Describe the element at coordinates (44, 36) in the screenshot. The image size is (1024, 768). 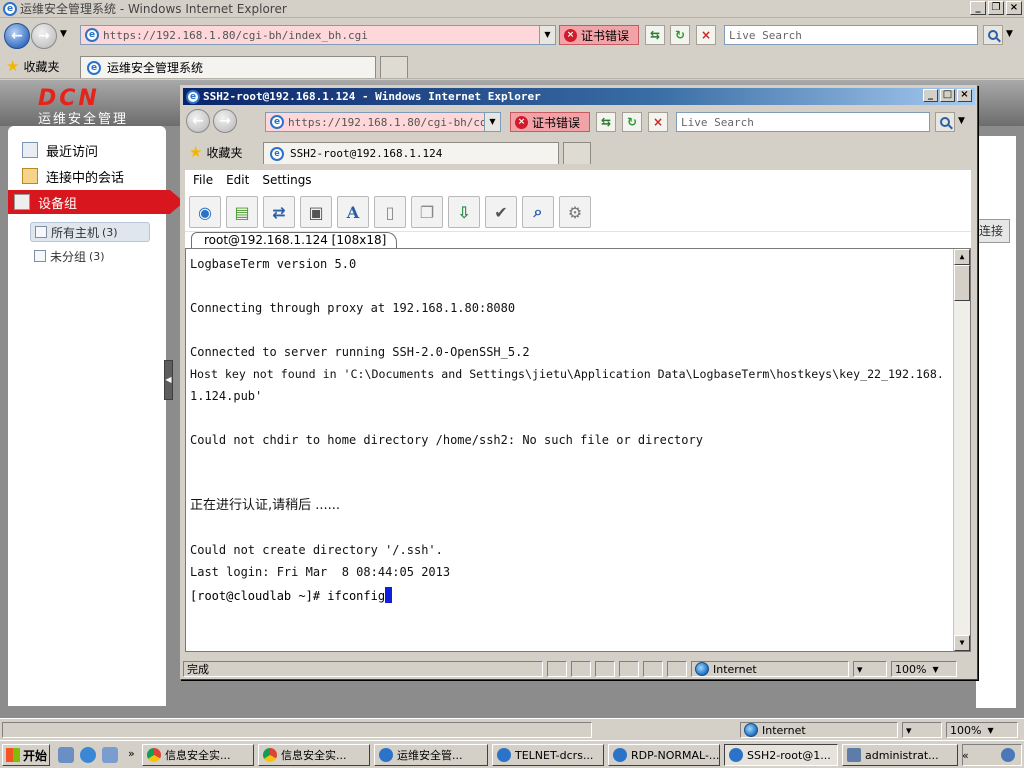
I see `forward-button: →` at that location.